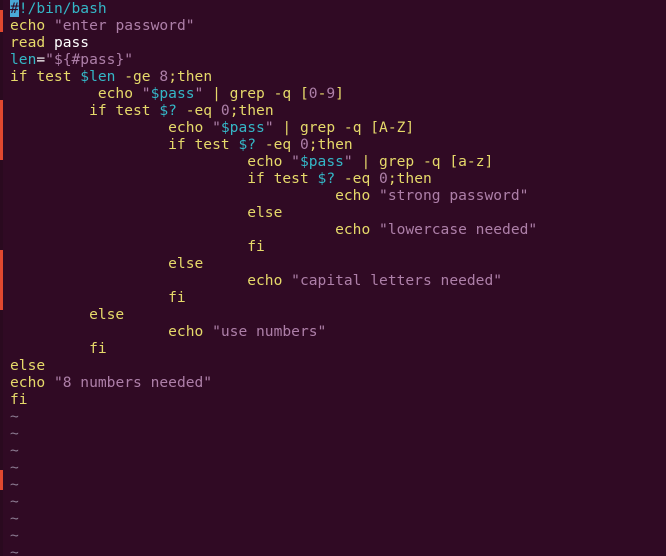  I want to click on number-token: 8, so click(164, 76).